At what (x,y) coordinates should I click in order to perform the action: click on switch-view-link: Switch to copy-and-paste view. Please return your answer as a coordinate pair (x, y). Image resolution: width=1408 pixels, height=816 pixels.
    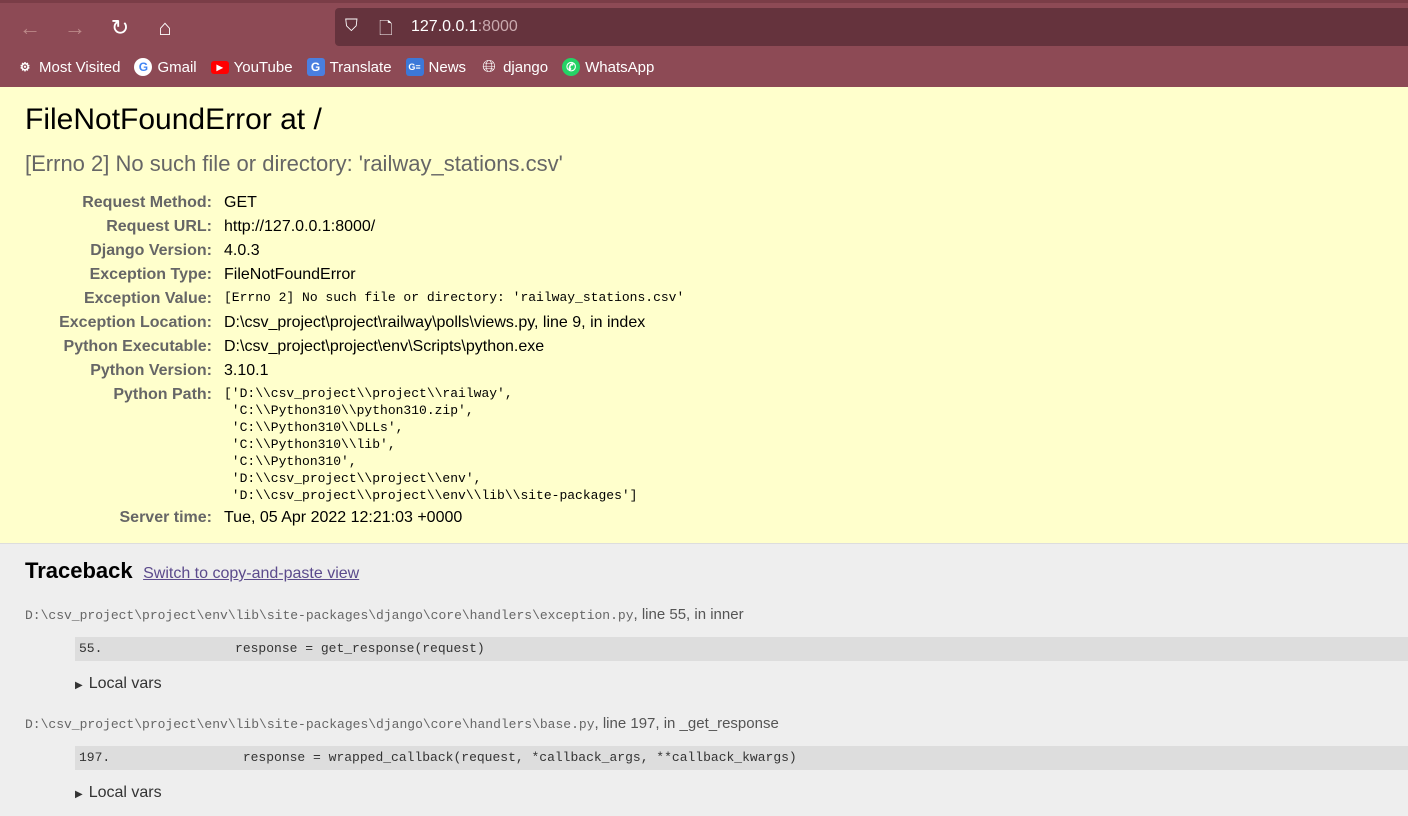
    Looking at the image, I should click on (251, 573).